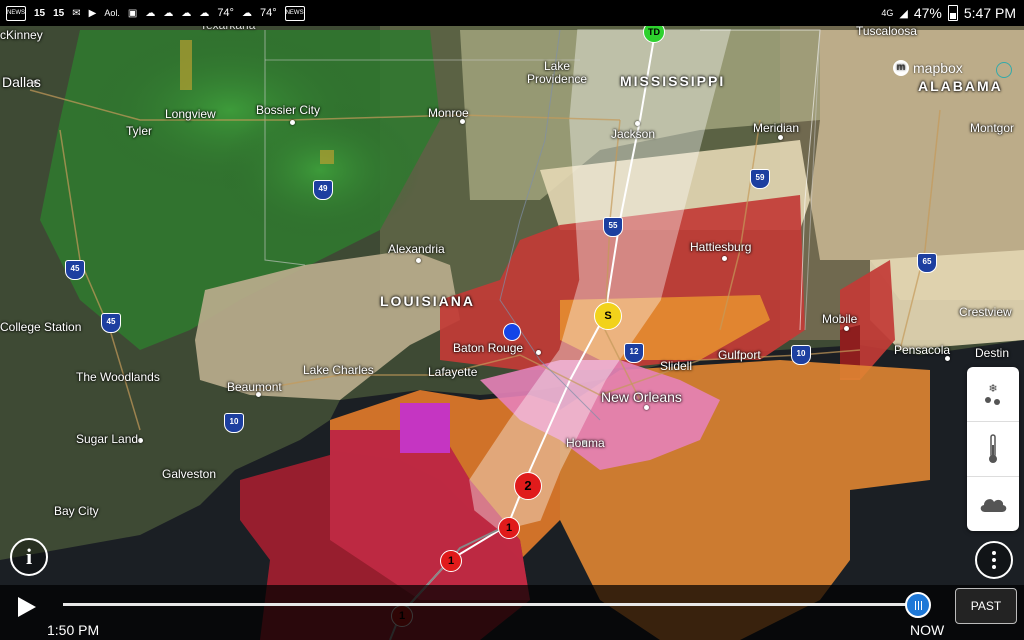  What do you see at coordinates (234, 423) in the screenshot?
I see `interstate-shield-10: 10` at bounding box center [234, 423].